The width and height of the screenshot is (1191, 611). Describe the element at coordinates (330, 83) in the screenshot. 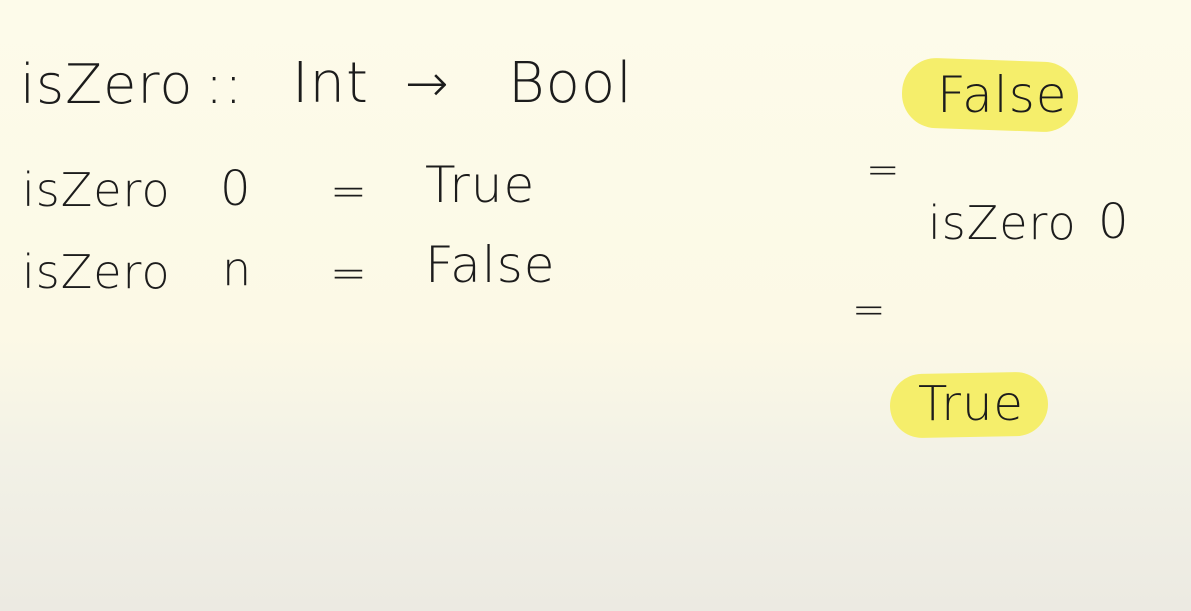

I see `signature-input-type: Int` at that location.